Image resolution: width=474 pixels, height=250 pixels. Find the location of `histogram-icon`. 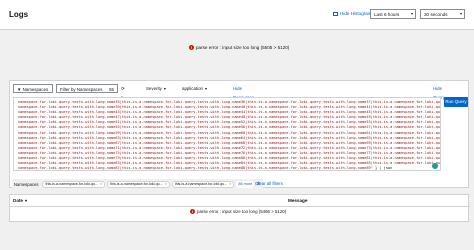

histogram-icon is located at coordinates (335, 13).